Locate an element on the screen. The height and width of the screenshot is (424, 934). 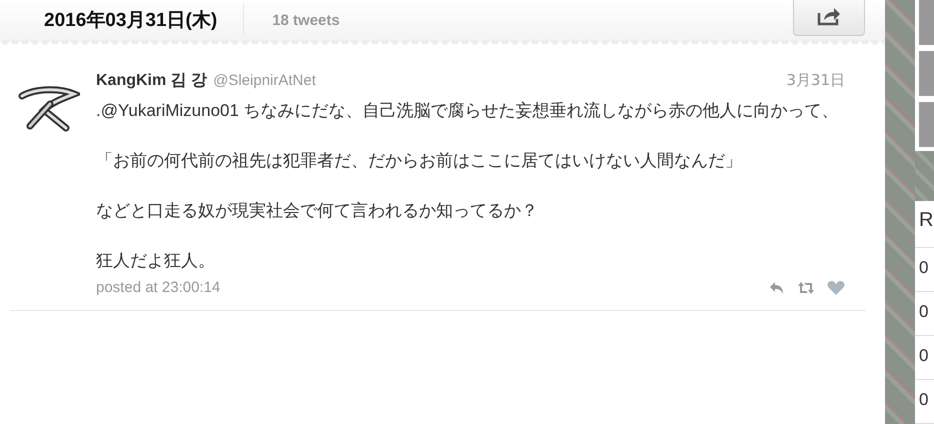
share-icon is located at coordinates (829, 16).